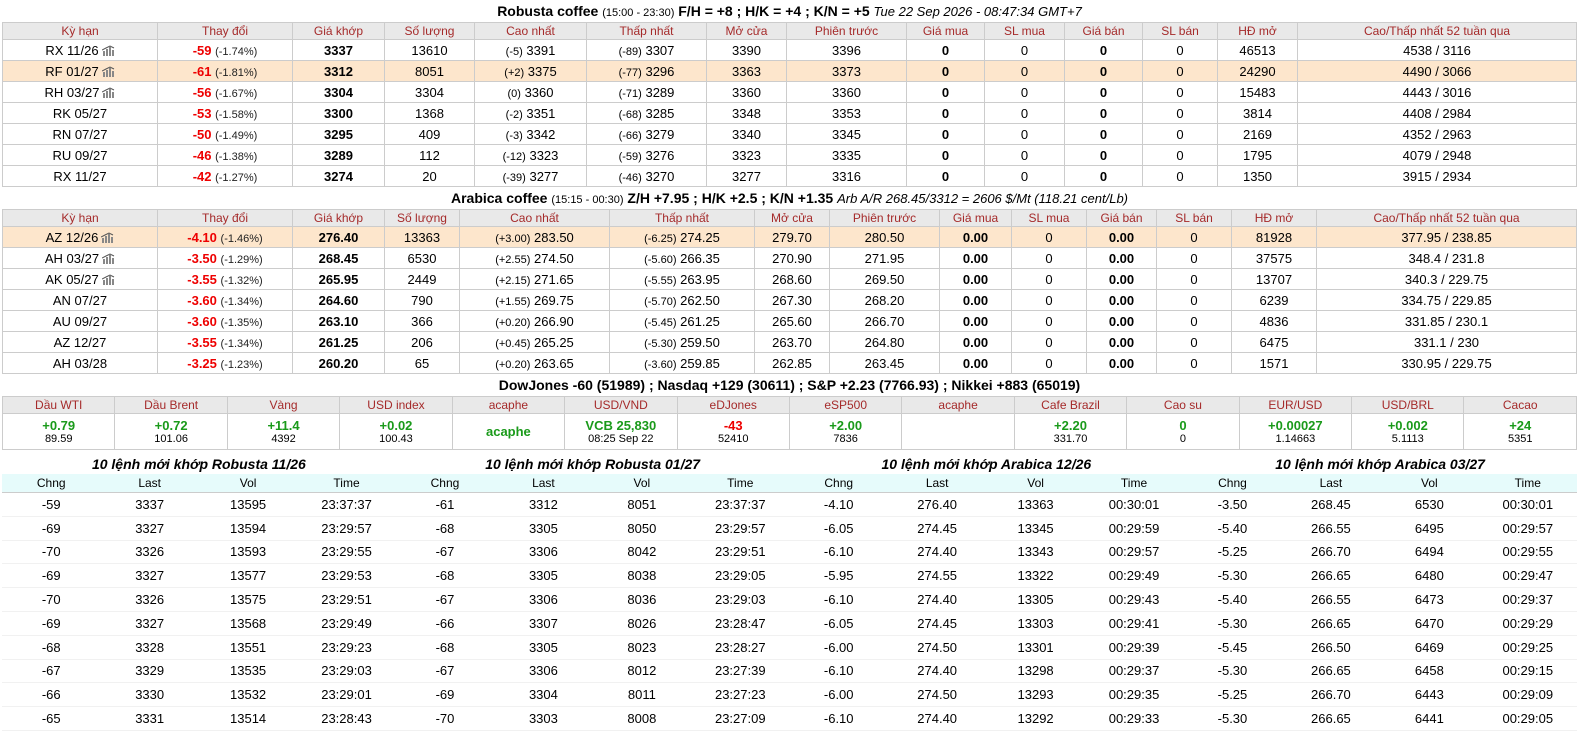  Describe the element at coordinates (72, 237) in the screenshot. I see `contract-term-label: AZ 12/26` at that location.